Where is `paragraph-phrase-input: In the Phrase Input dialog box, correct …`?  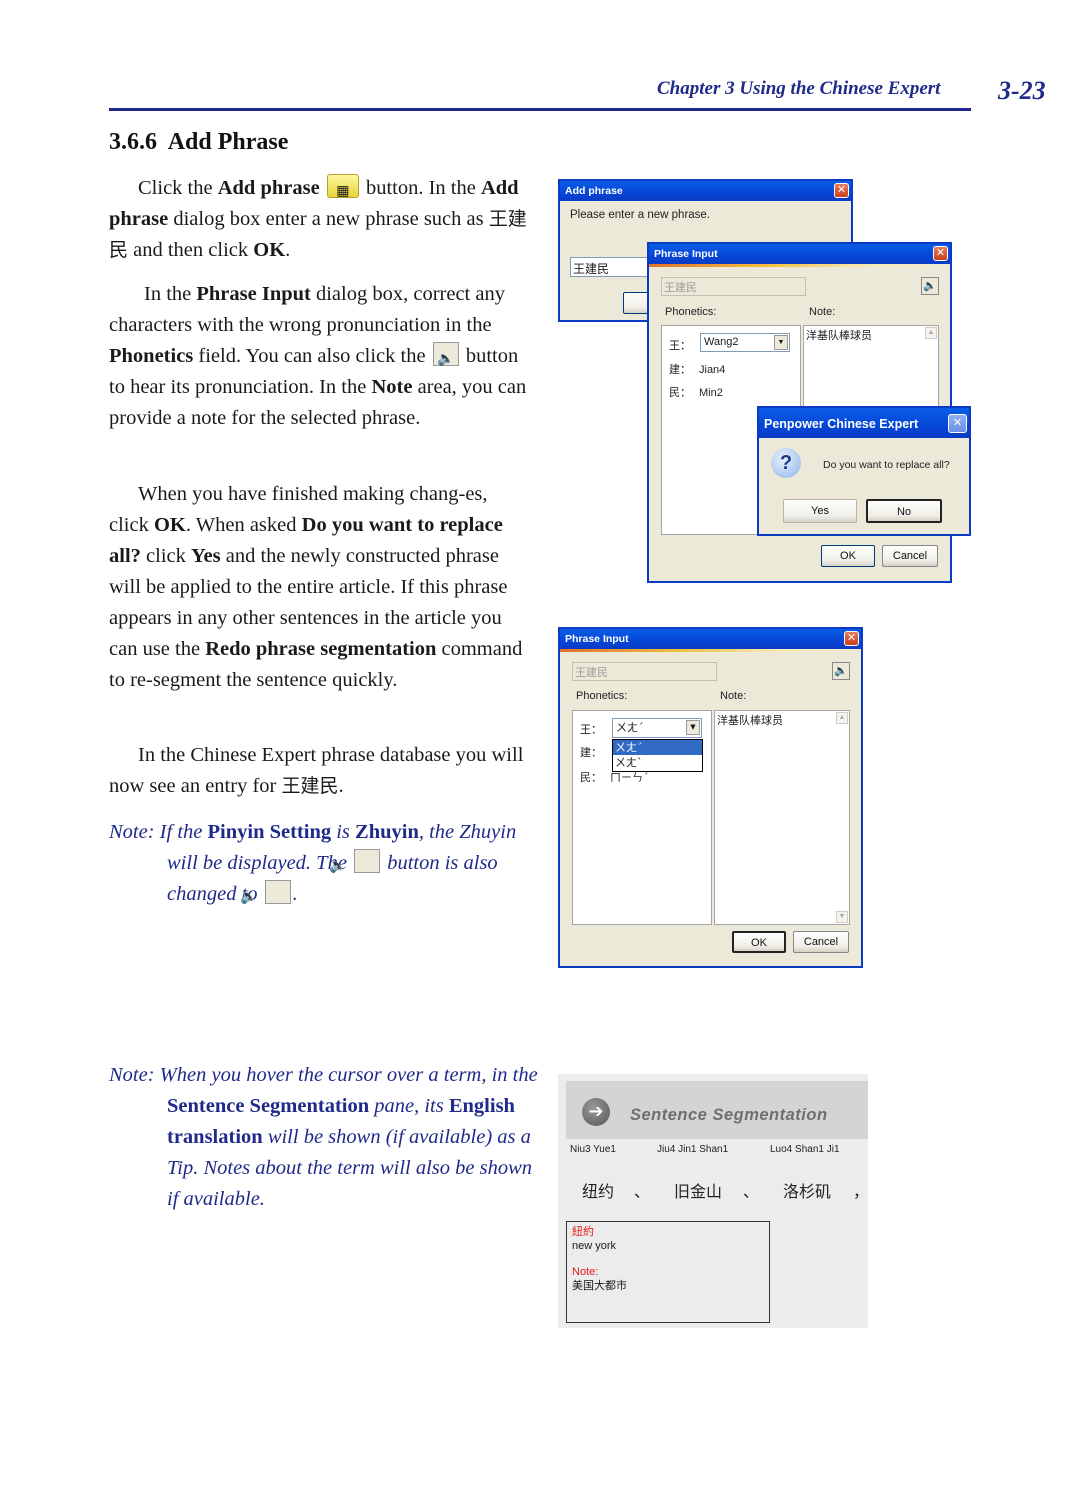
paragraph-phrase-input: In the Phrase Input dialog box, correct … is located at coordinates (318, 356).